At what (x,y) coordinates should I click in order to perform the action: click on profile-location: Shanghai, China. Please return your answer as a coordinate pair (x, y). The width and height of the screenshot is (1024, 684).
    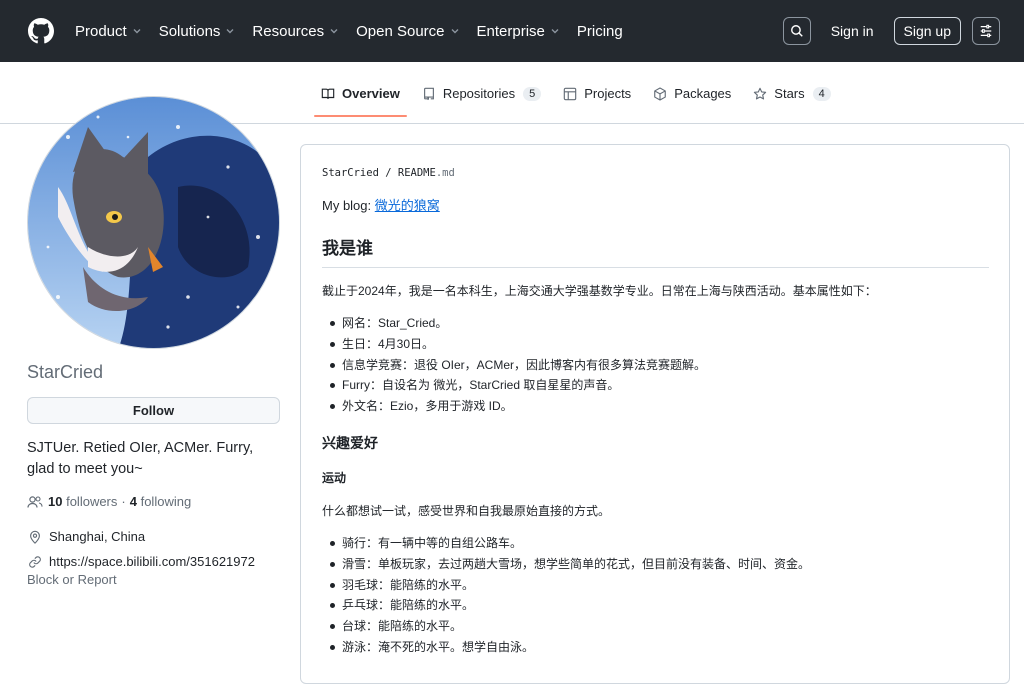
    Looking at the image, I should click on (86, 536).